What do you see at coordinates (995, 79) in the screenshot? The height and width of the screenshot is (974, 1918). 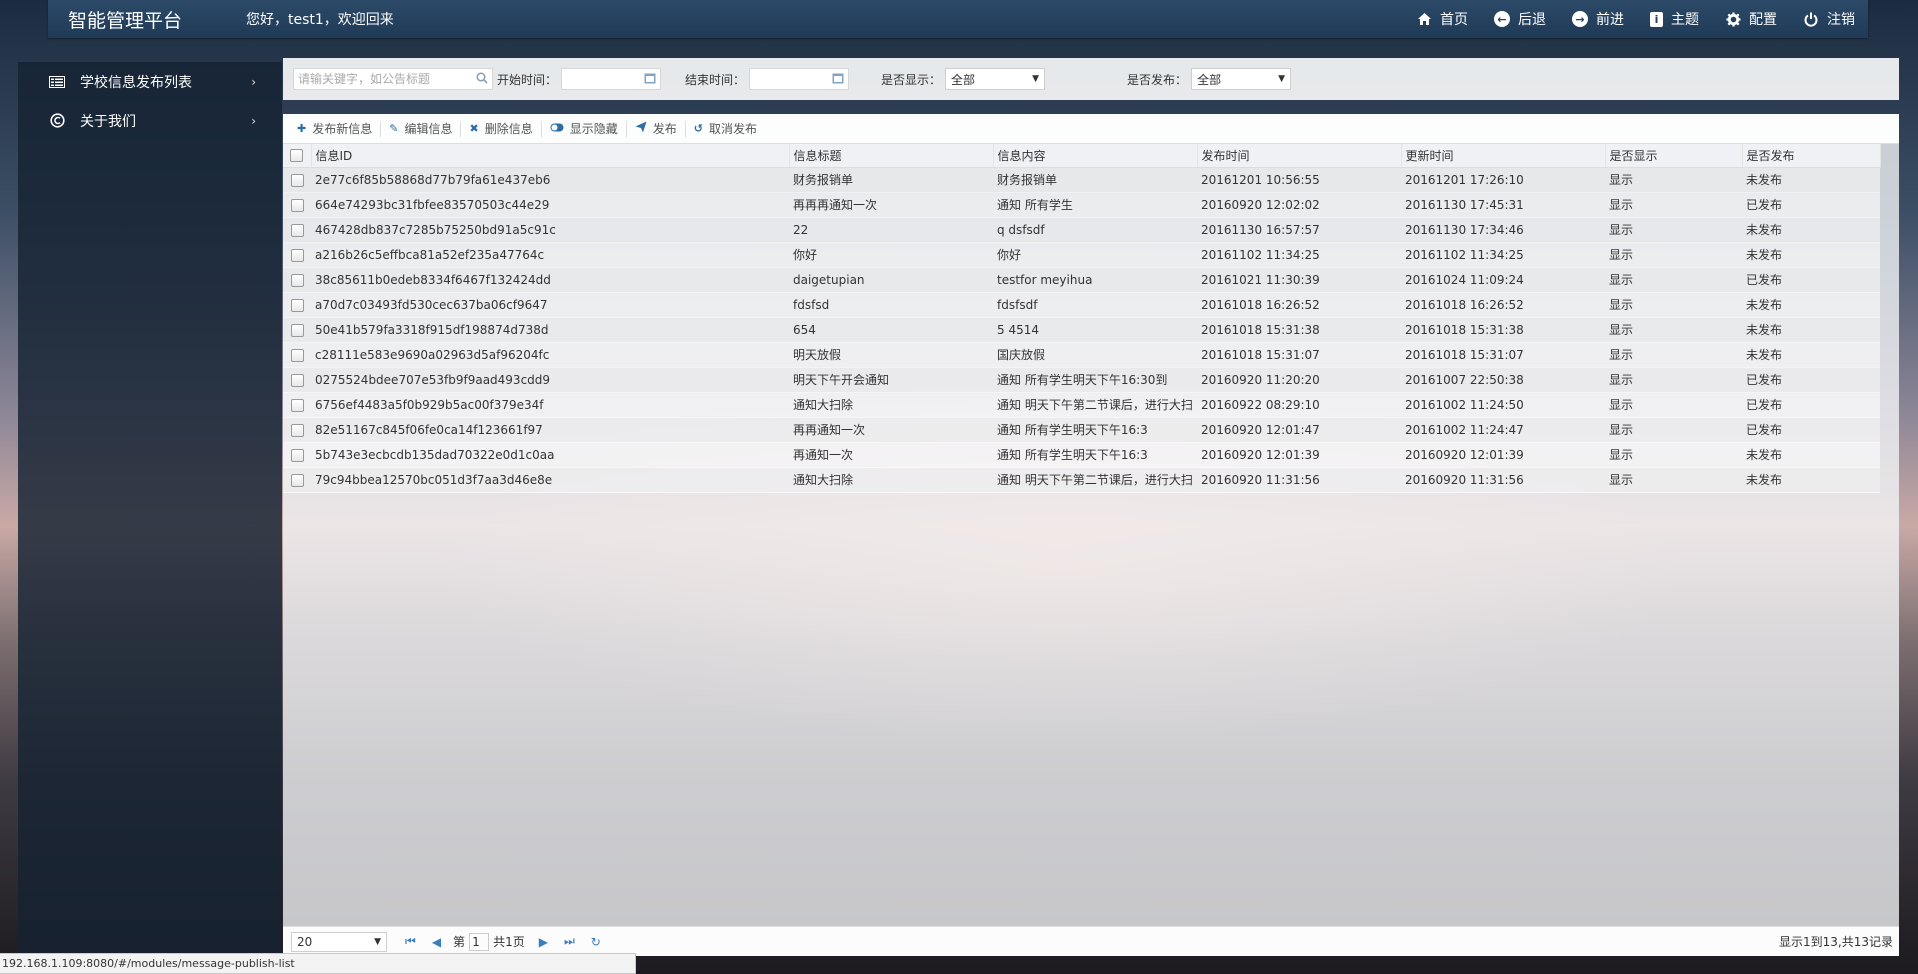 I see `show-filter-select: 全部 ▼` at bounding box center [995, 79].